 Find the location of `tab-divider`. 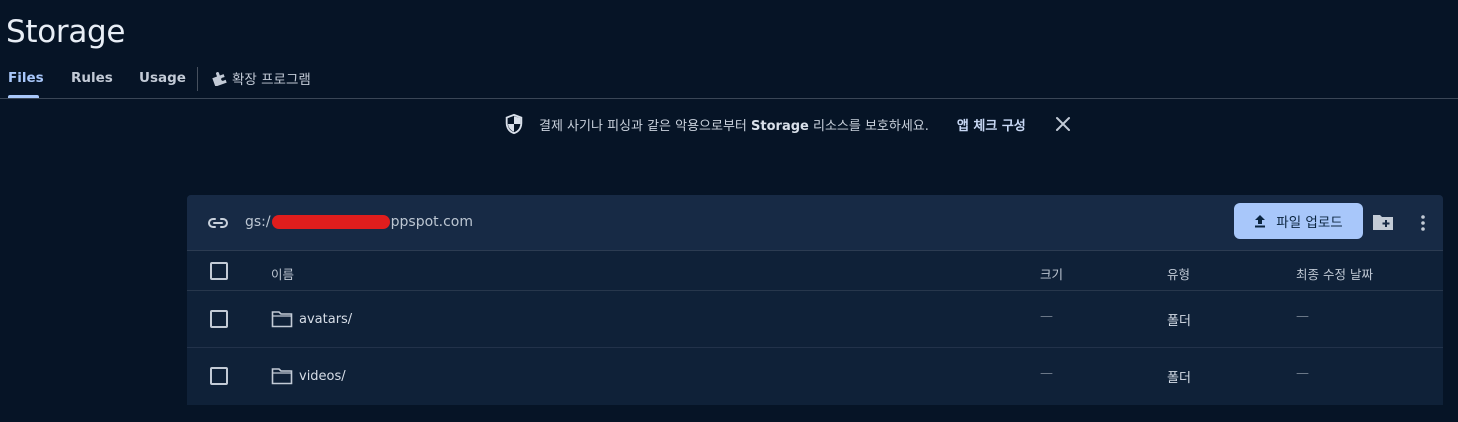

tab-divider is located at coordinates (197, 79).